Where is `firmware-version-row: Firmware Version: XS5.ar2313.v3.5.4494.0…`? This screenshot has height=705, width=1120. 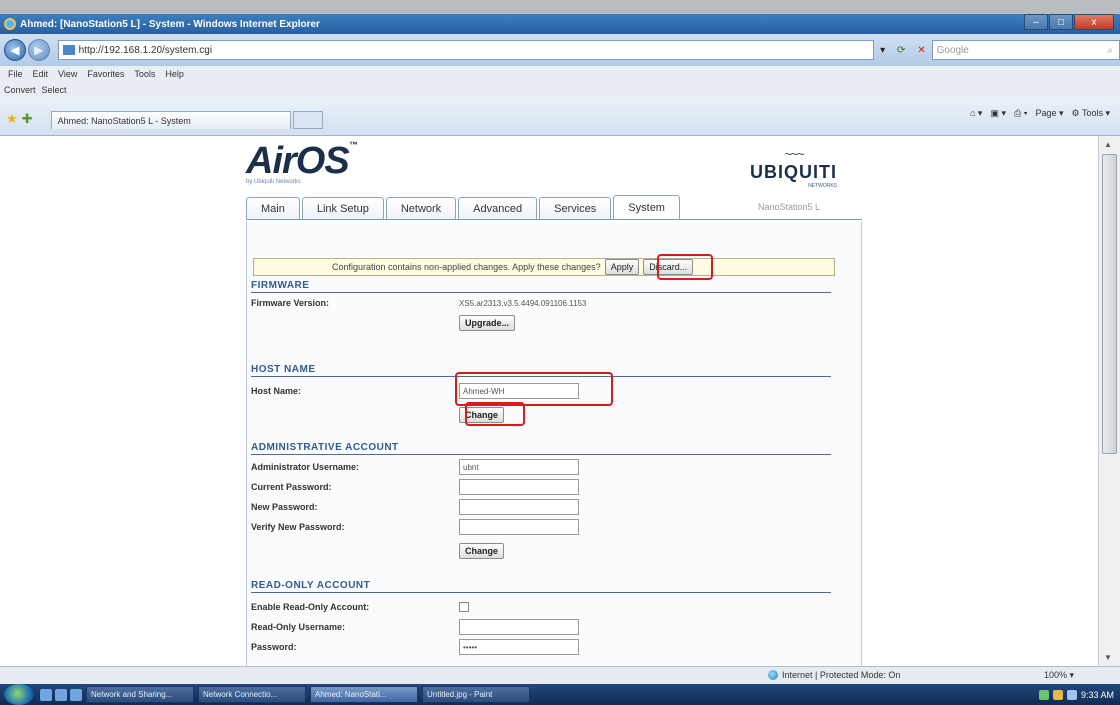
firmware-version-row: Firmware Version: XS5.ar2313.v3.5.4494.0… is located at coordinates (541, 303).